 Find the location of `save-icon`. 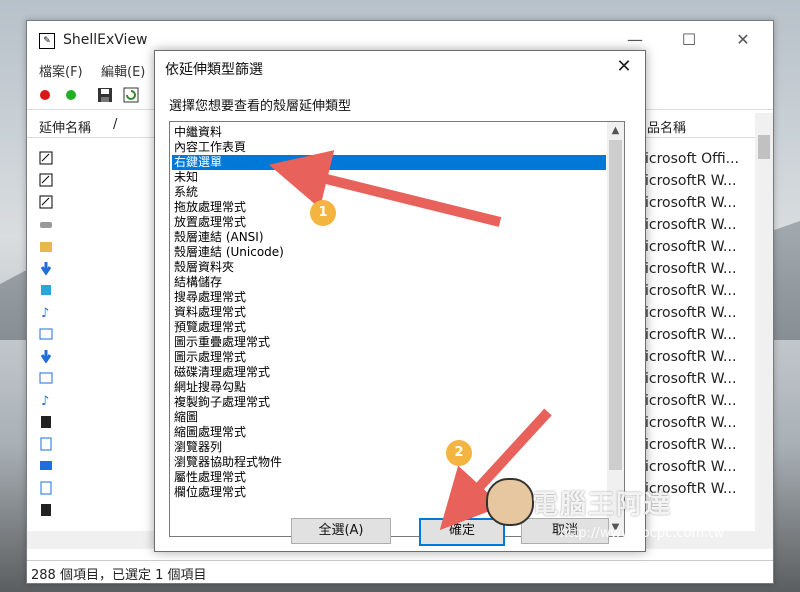

save-icon is located at coordinates (105, 95).